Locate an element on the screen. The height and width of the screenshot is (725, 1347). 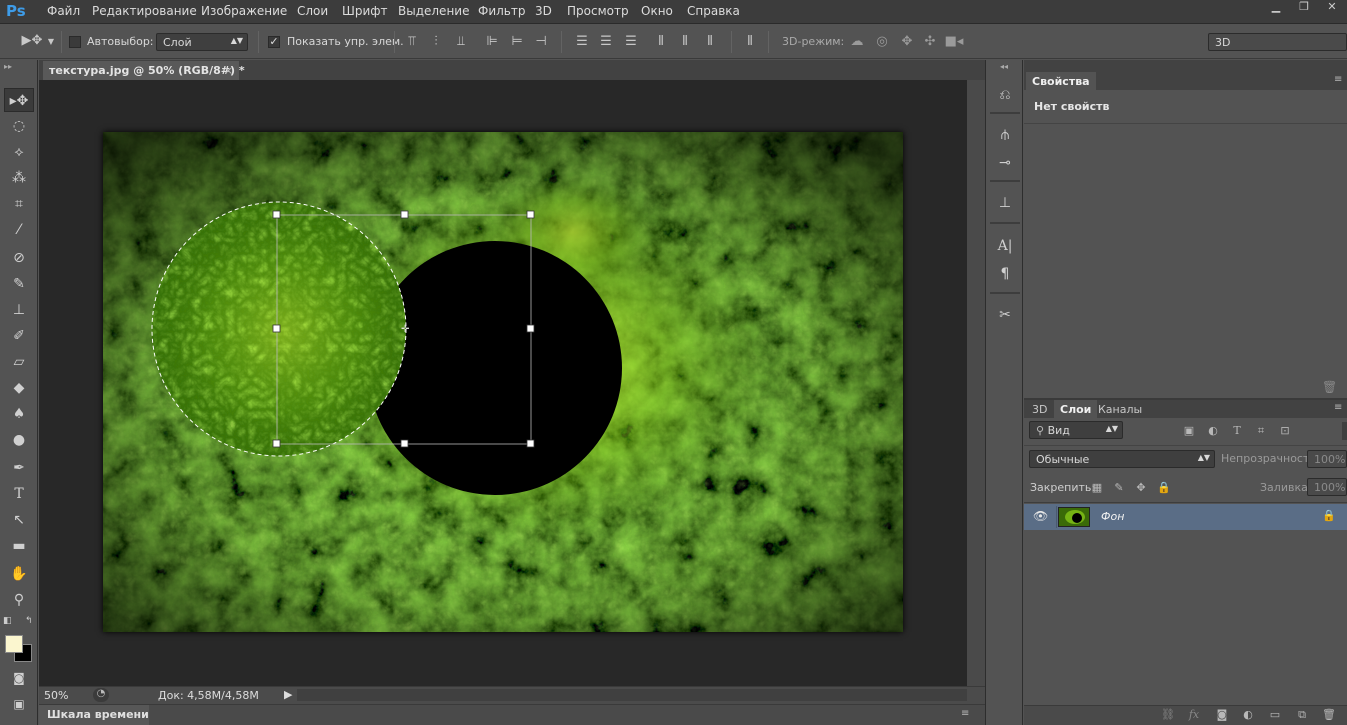
character-icon: A| is located at coordinates (1005, 246).